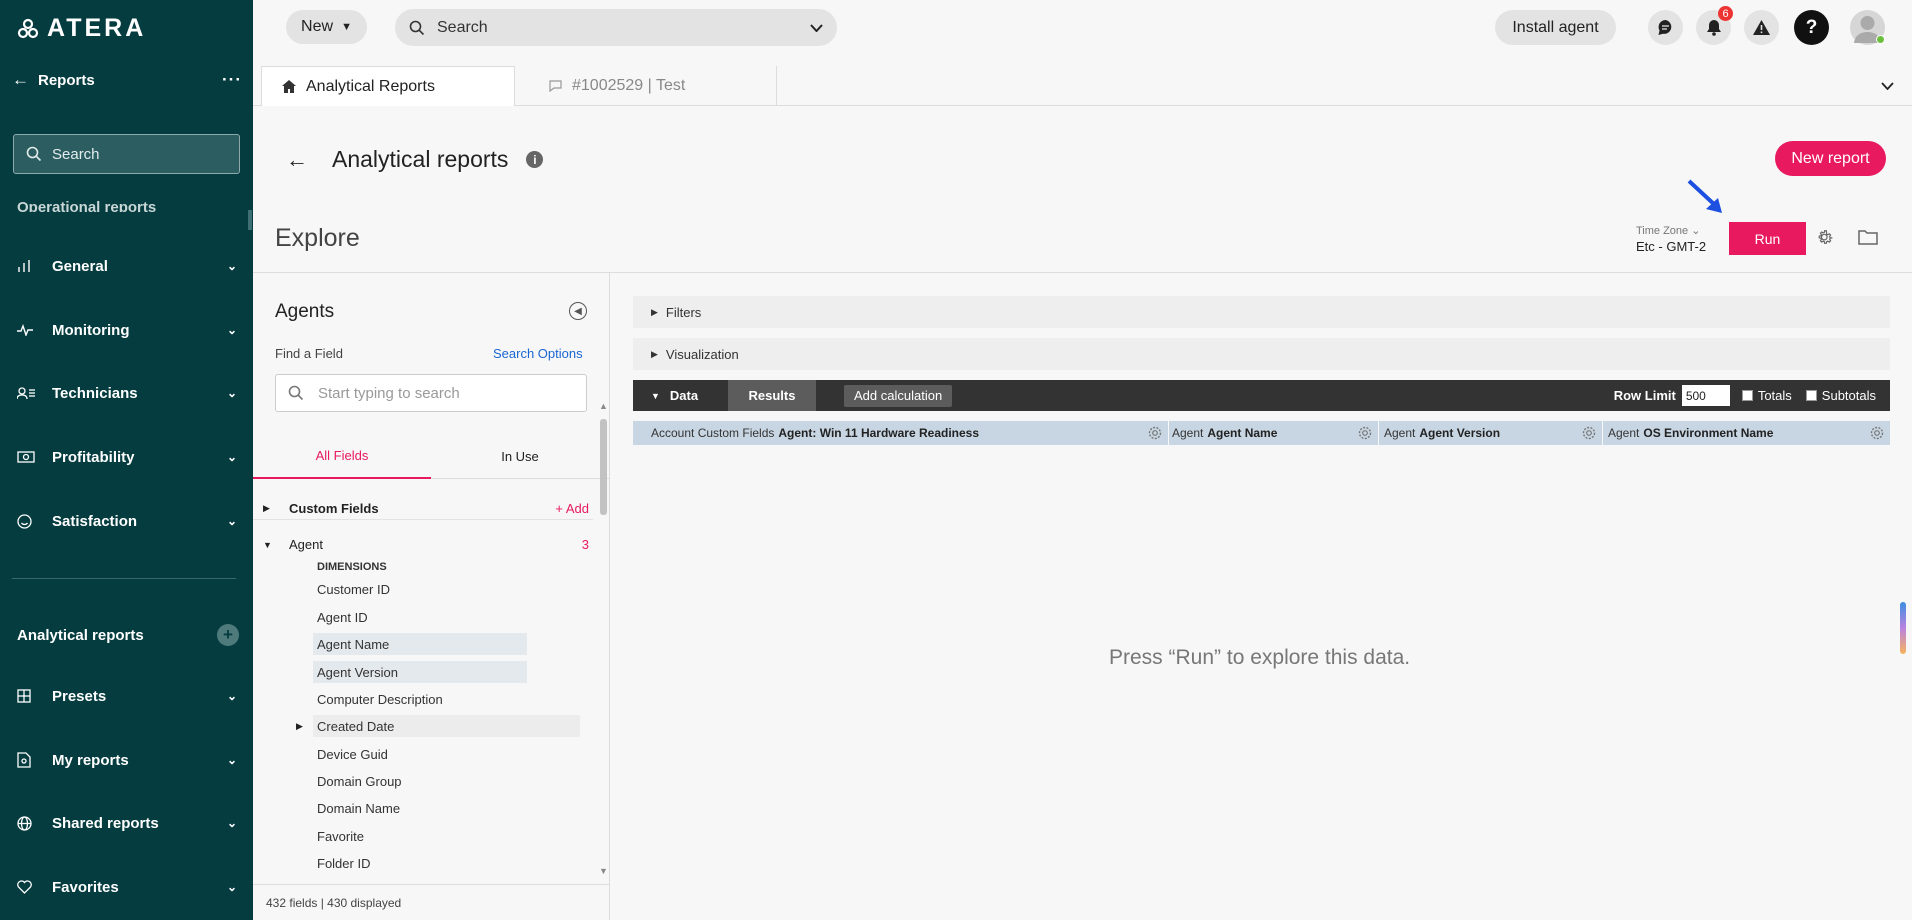 Image resolution: width=1912 pixels, height=920 pixels. Describe the element at coordinates (772, 395) in the screenshot. I see `results-tab: Results` at that location.